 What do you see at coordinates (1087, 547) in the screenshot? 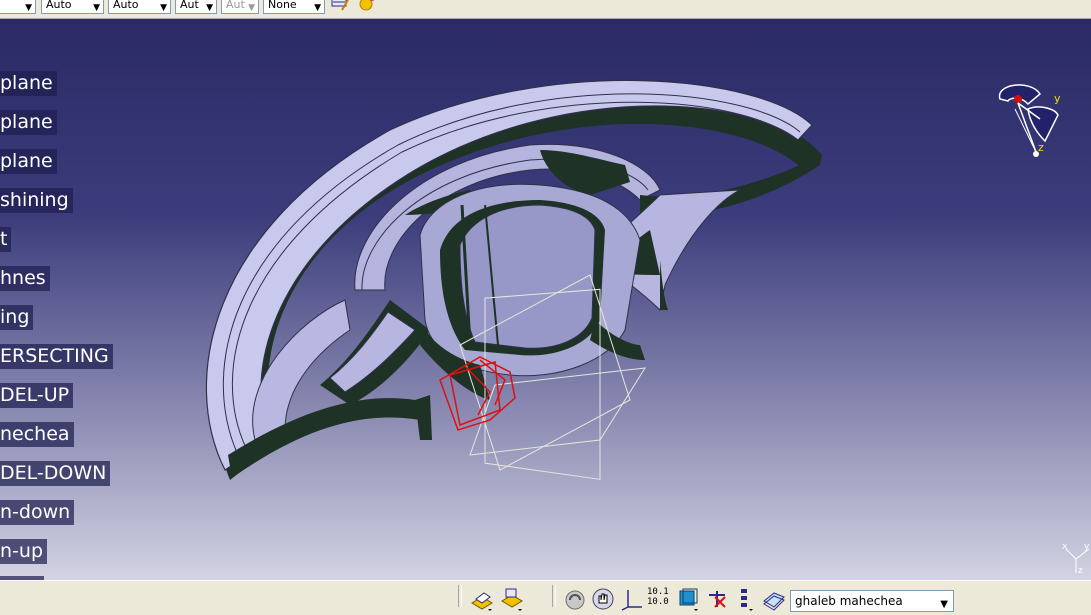
I see `triad-y-label: y` at bounding box center [1087, 547].